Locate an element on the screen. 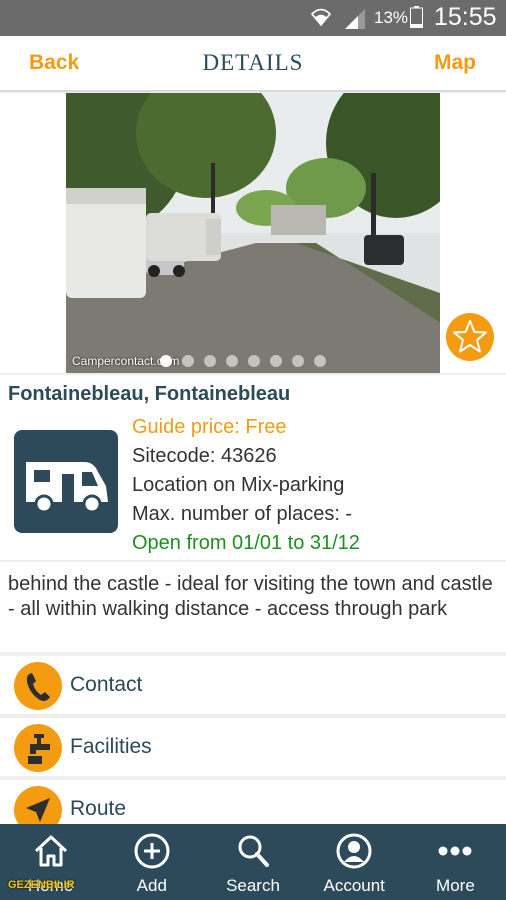 The image size is (506, 900). tab-add: Add is located at coordinates (151, 862).